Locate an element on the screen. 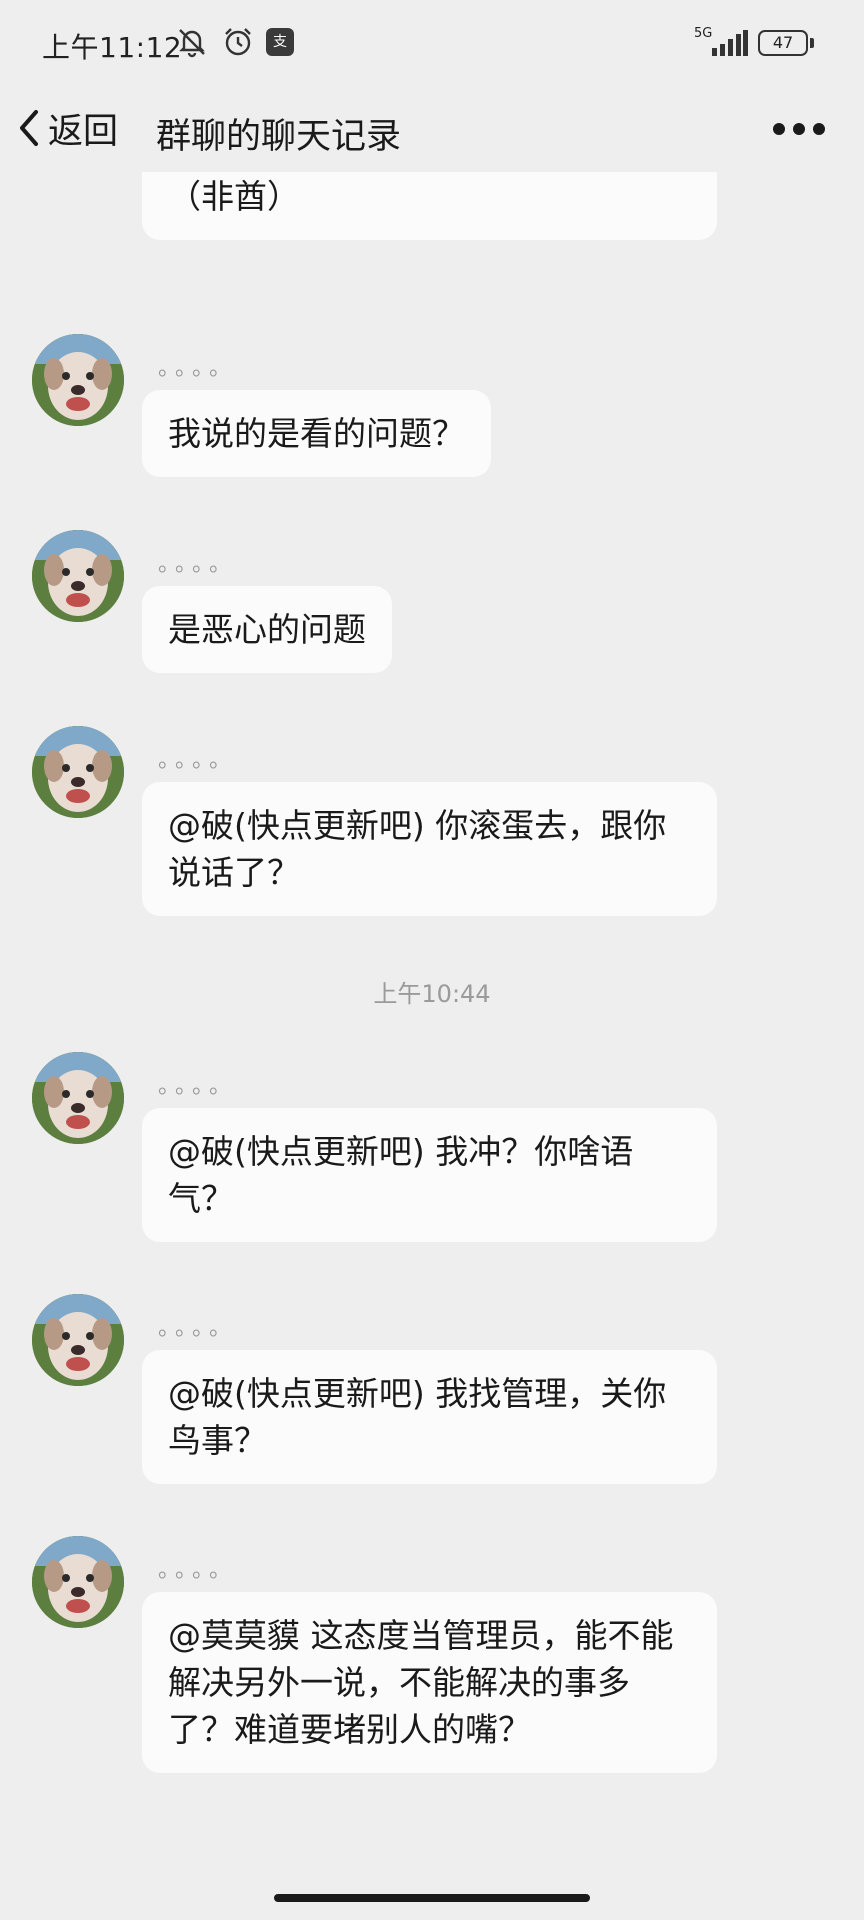  message-bubble: @破(快点更新吧) 你滚蛋去，跟你说话了？ is located at coordinates (429, 849).